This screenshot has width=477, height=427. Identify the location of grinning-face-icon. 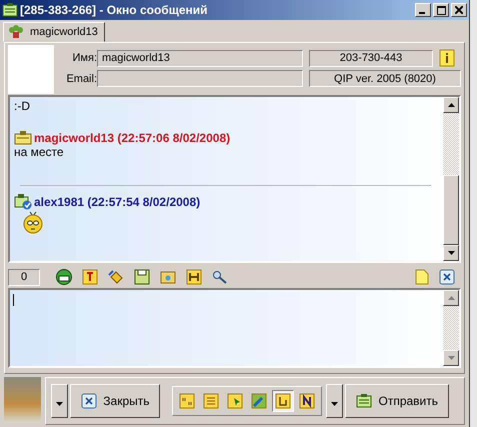
(64, 277).